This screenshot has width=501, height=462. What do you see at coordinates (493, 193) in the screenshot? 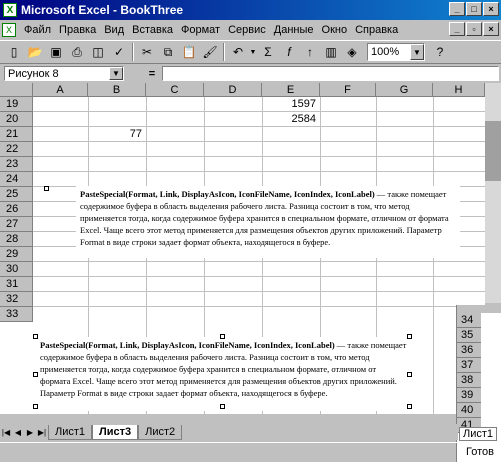
I see `vertical-scrollbar` at bounding box center [493, 193].